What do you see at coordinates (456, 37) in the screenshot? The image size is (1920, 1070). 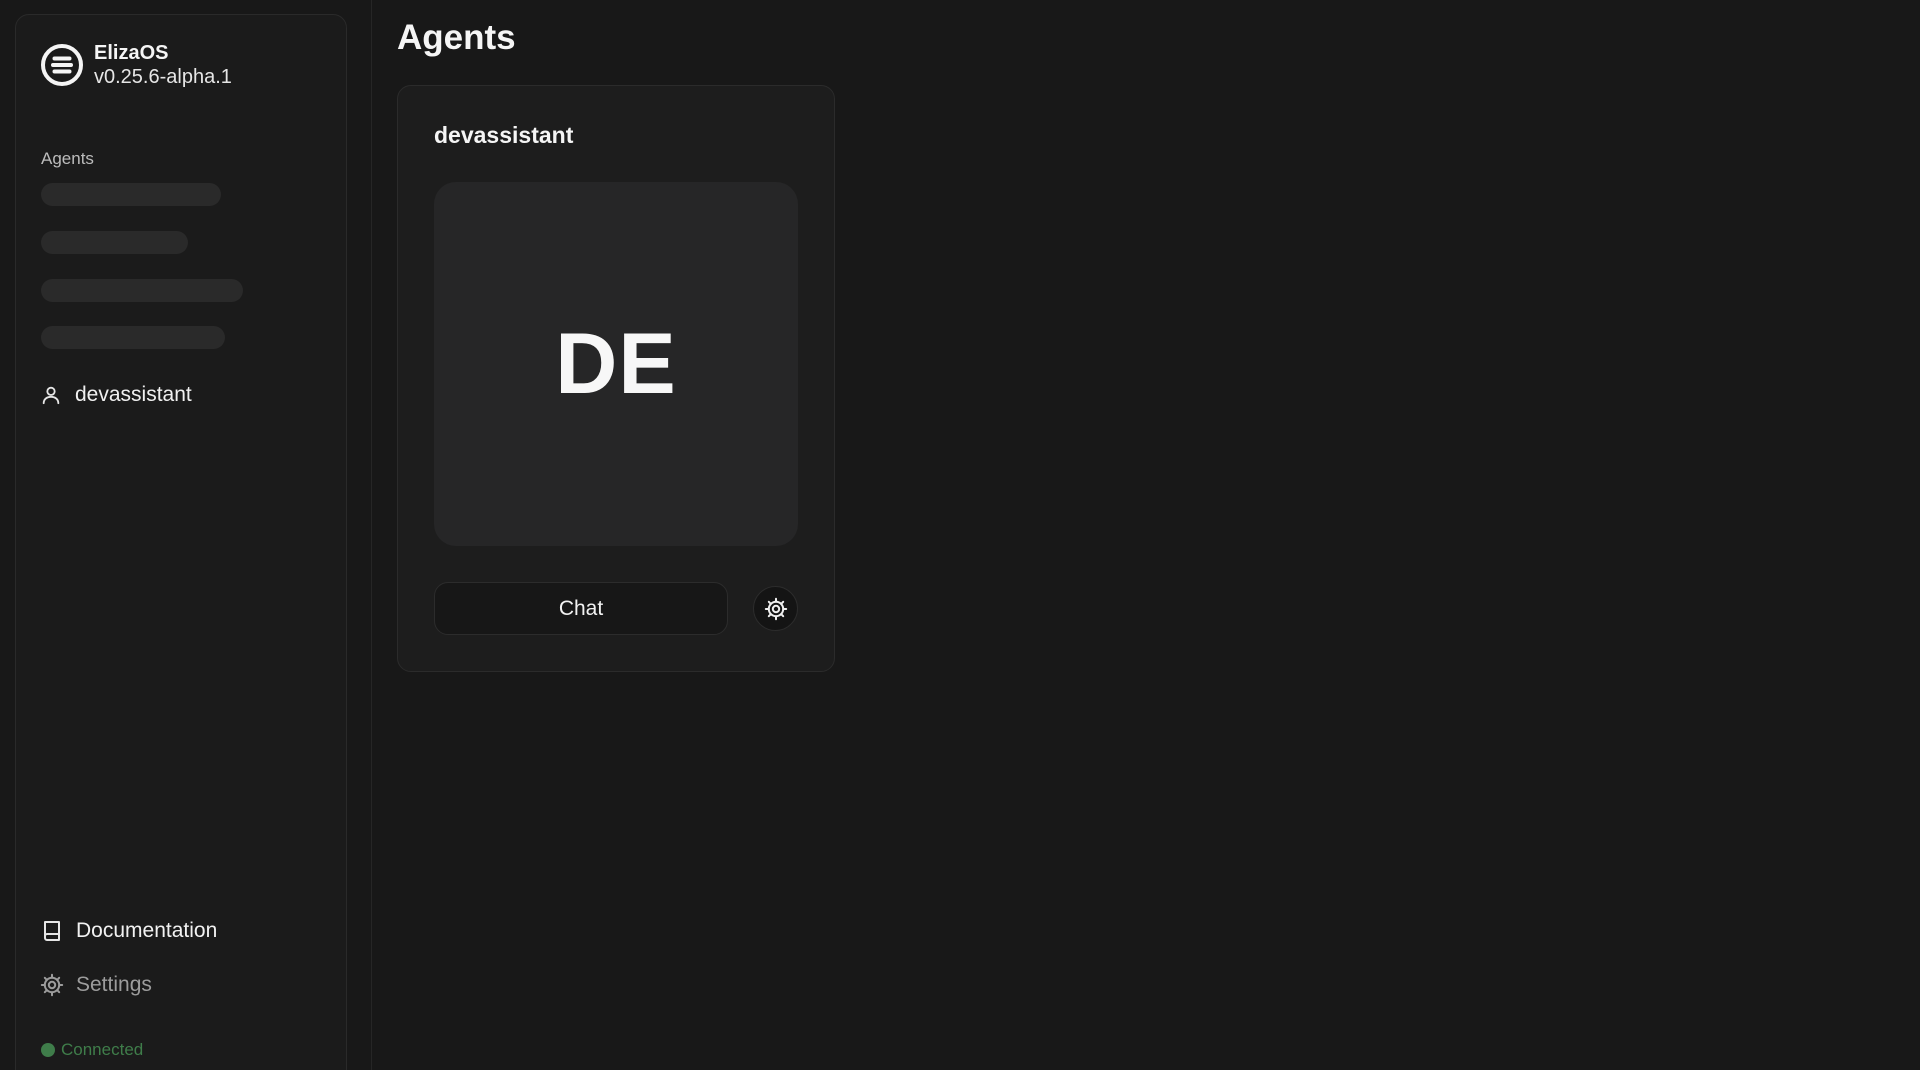 I see `page-title: Agents` at bounding box center [456, 37].